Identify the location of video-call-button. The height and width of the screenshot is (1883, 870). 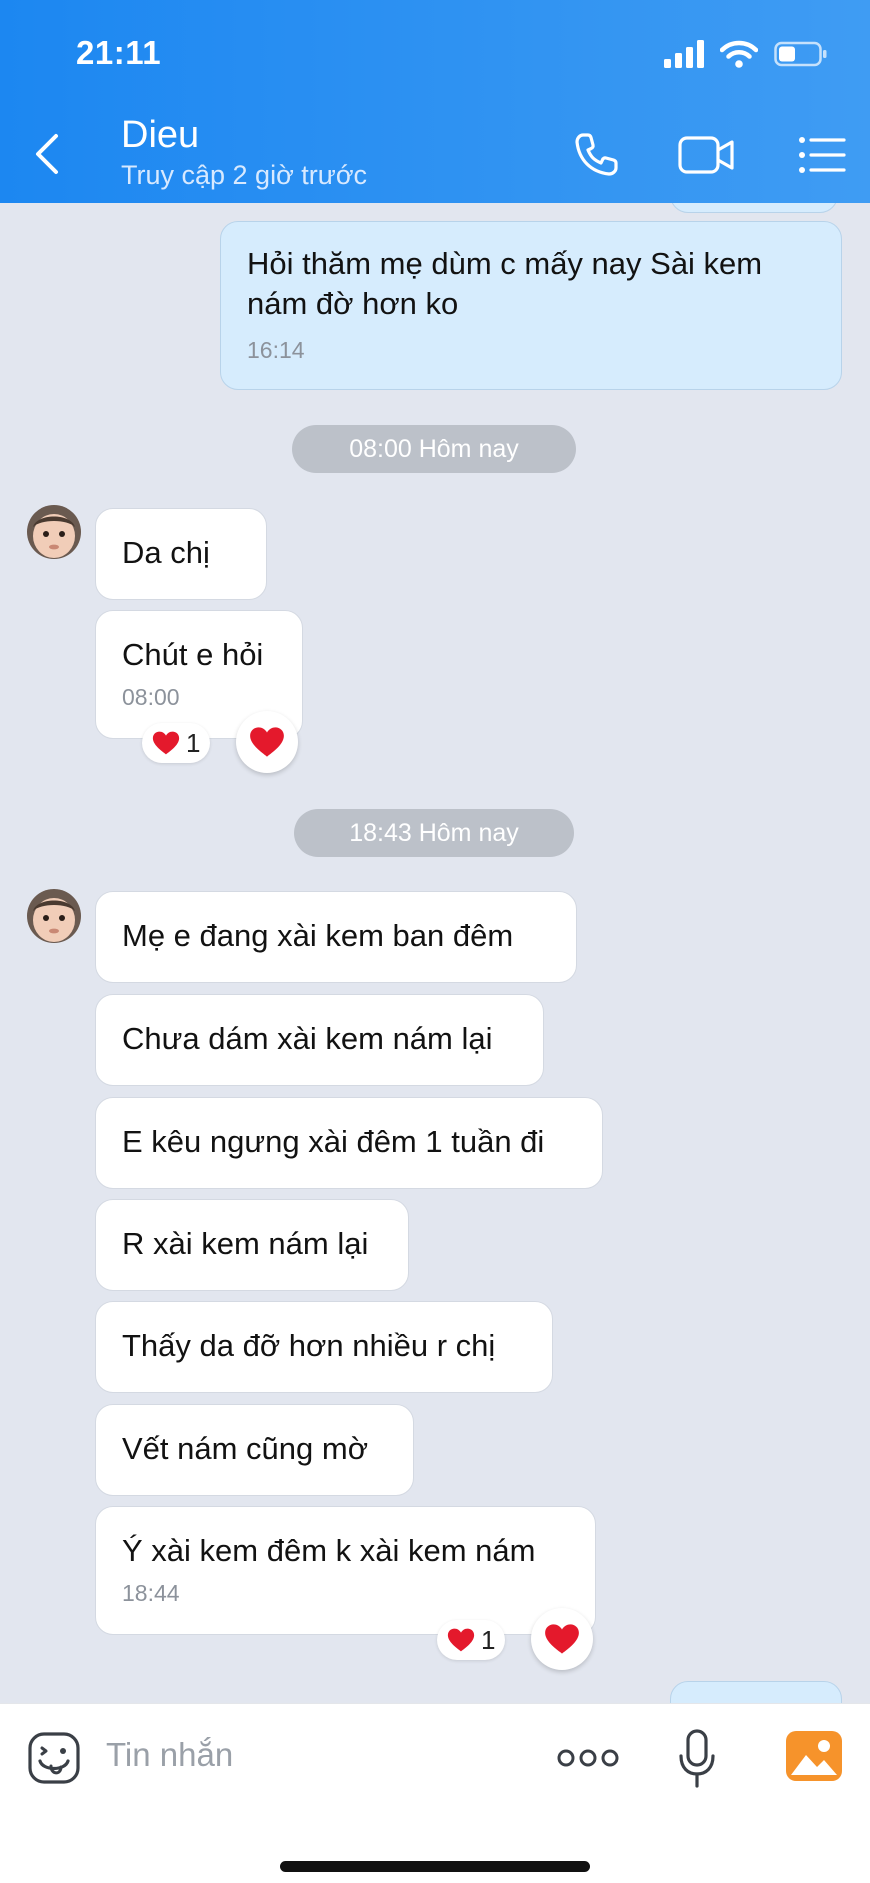
(707, 155).